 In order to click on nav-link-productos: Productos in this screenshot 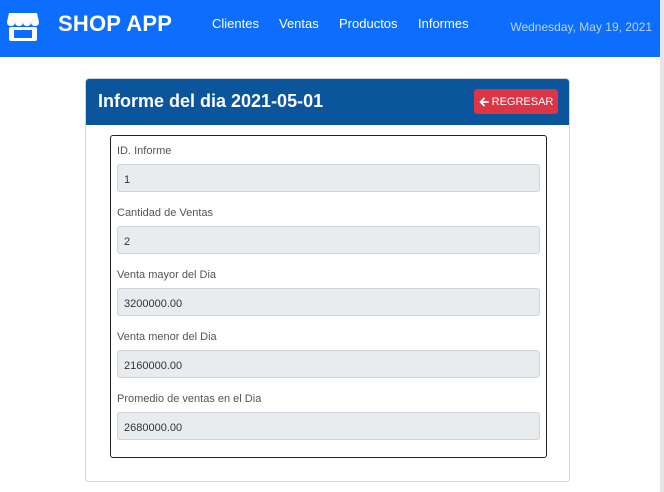, I will do `click(368, 23)`.